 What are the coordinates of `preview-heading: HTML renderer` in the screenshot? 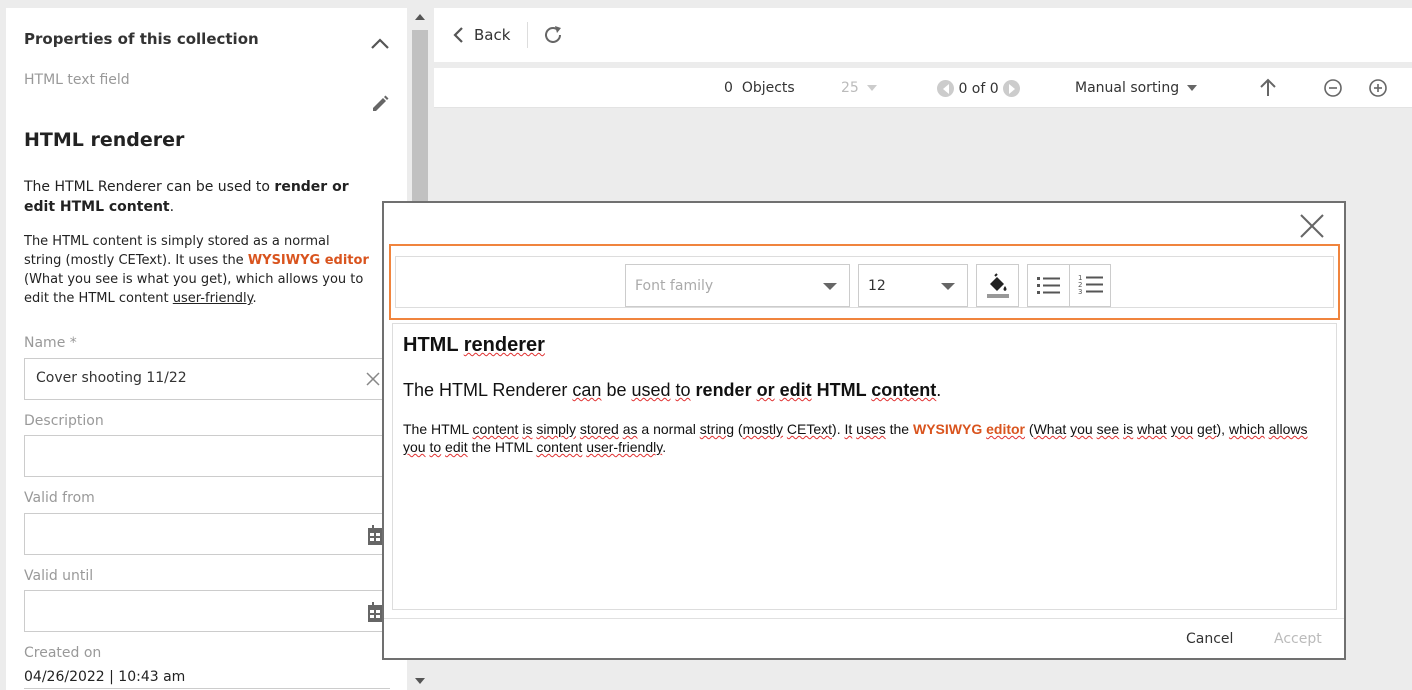 It's located at (104, 140).